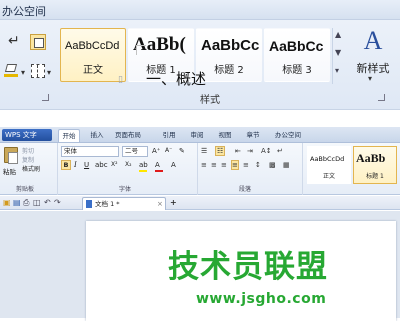 This screenshot has height=321, width=400. I want to click on styles-group-label: 样式, so click(210, 100).